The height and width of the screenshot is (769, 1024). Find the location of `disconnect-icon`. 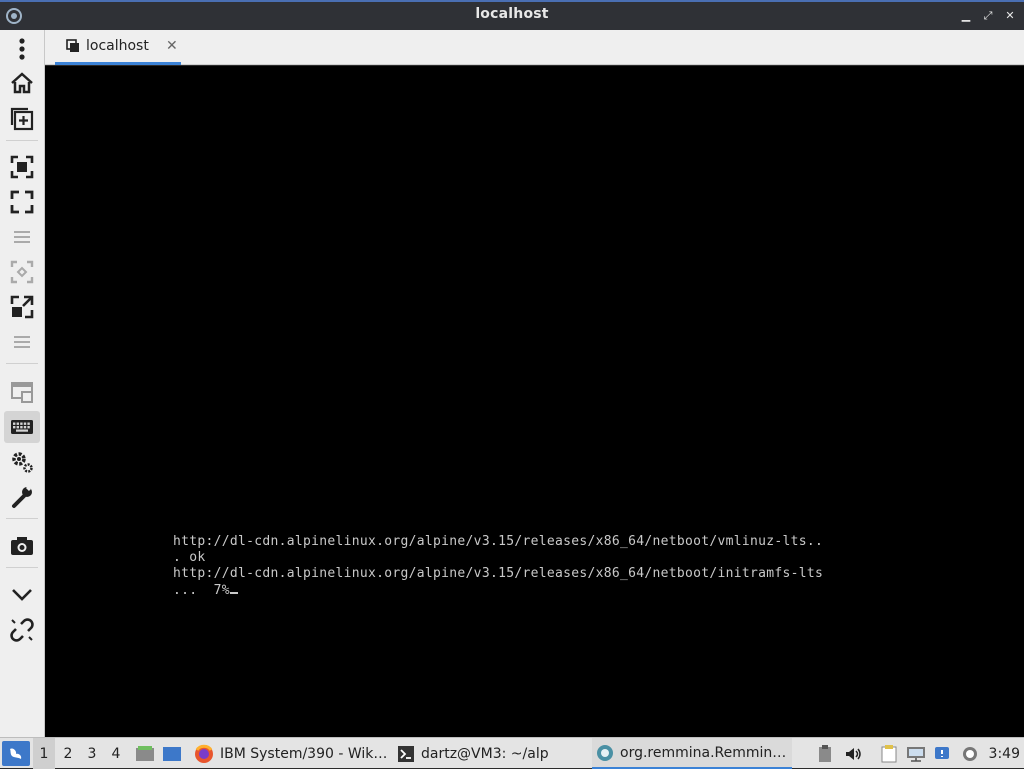

disconnect-icon is located at coordinates (22, 630).